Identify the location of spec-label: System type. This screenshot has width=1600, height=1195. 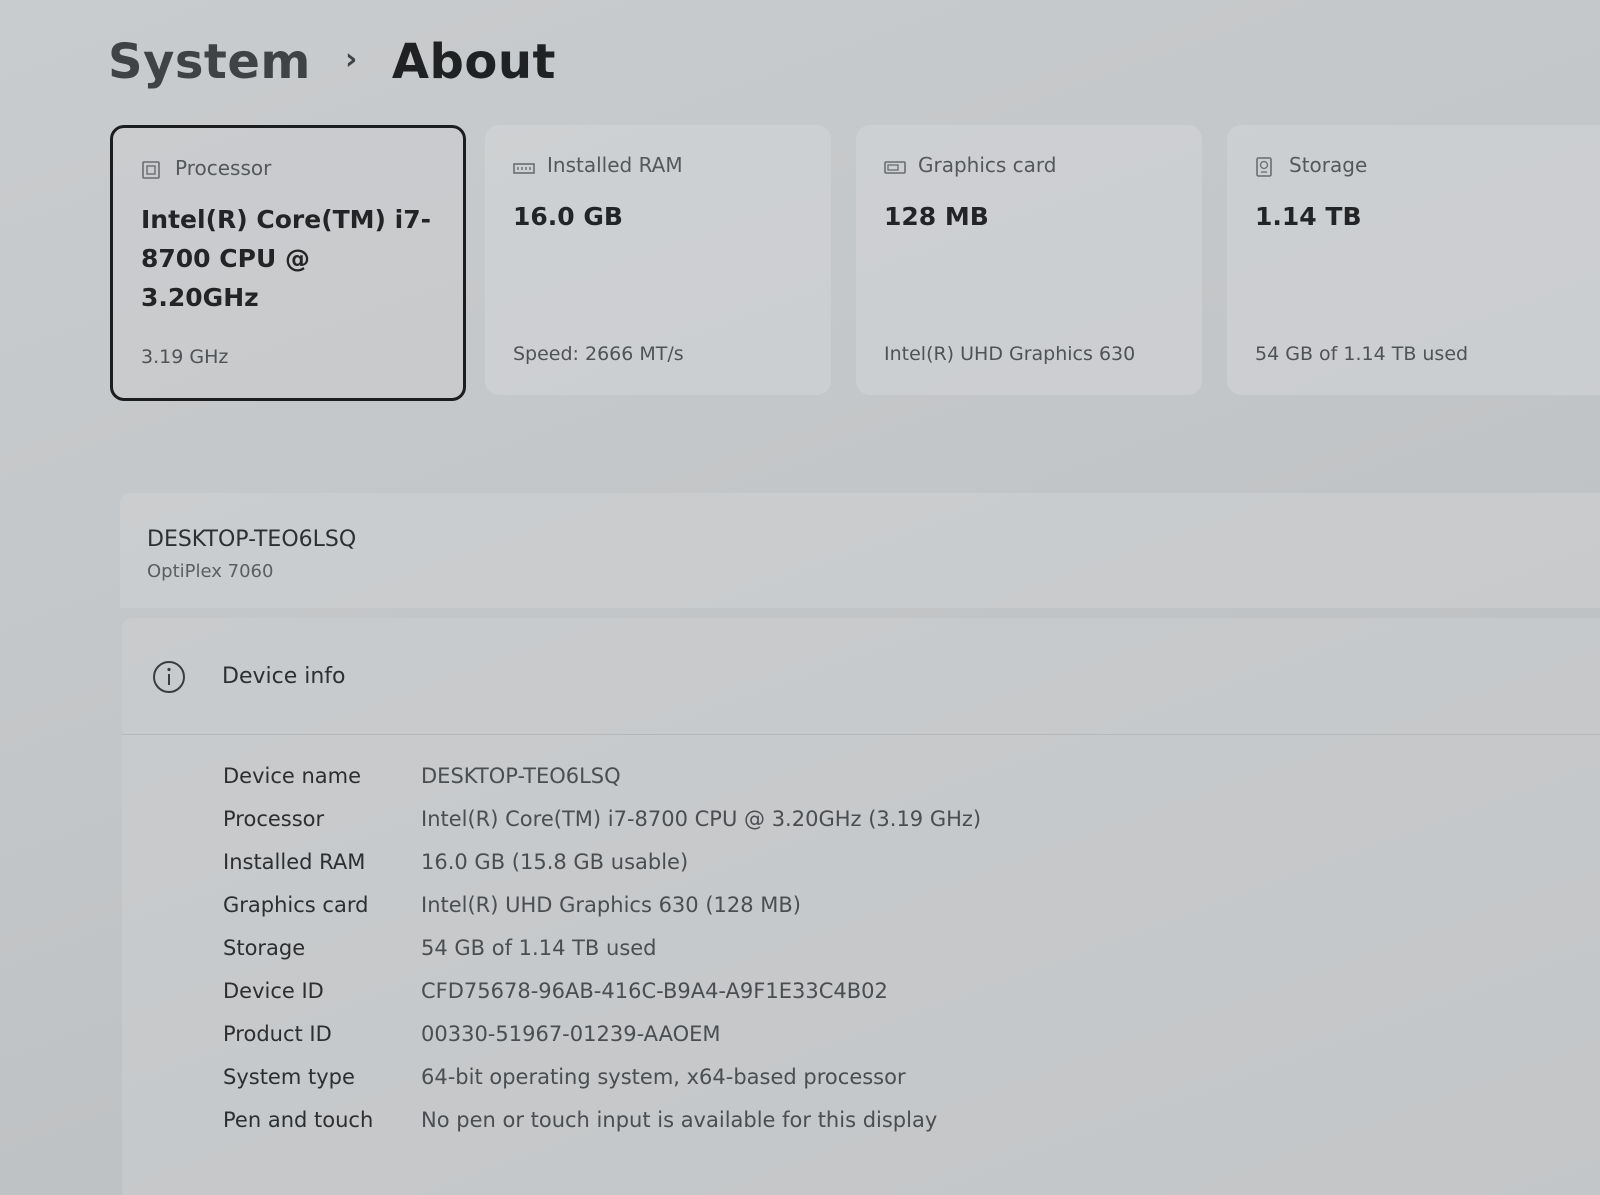
(289, 1076).